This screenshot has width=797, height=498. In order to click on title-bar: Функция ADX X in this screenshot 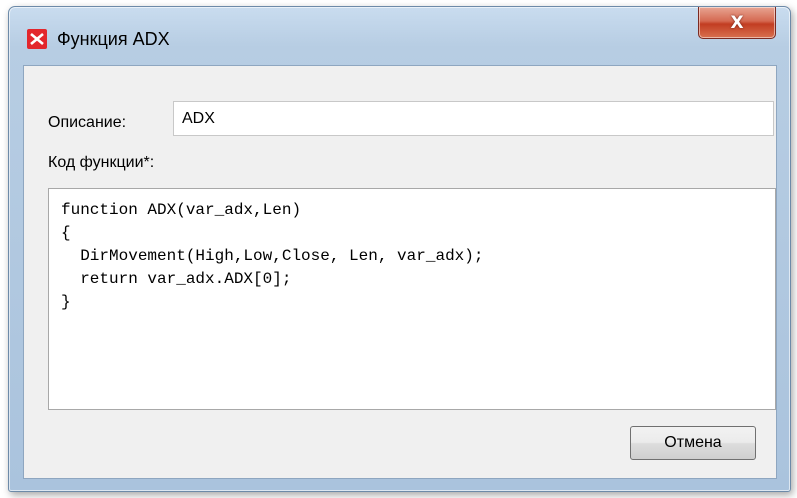, I will do `click(399, 35)`.